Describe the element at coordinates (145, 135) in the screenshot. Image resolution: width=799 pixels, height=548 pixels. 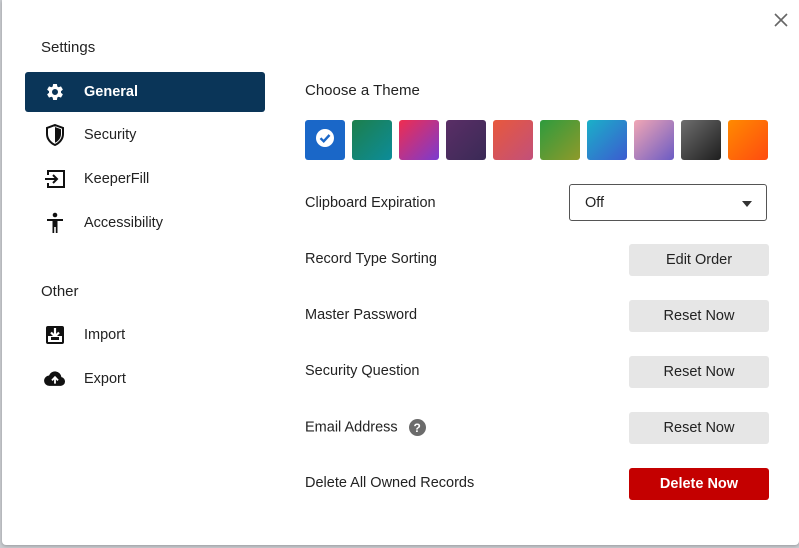
I see `sidebar-item-security: Security` at that location.